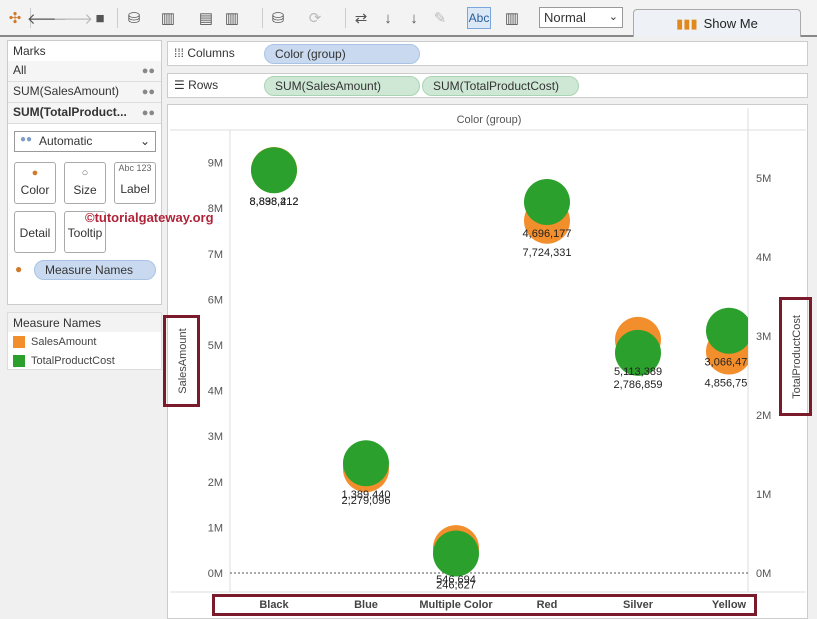  I want to click on data-label: 4,856,756, so click(729, 384).